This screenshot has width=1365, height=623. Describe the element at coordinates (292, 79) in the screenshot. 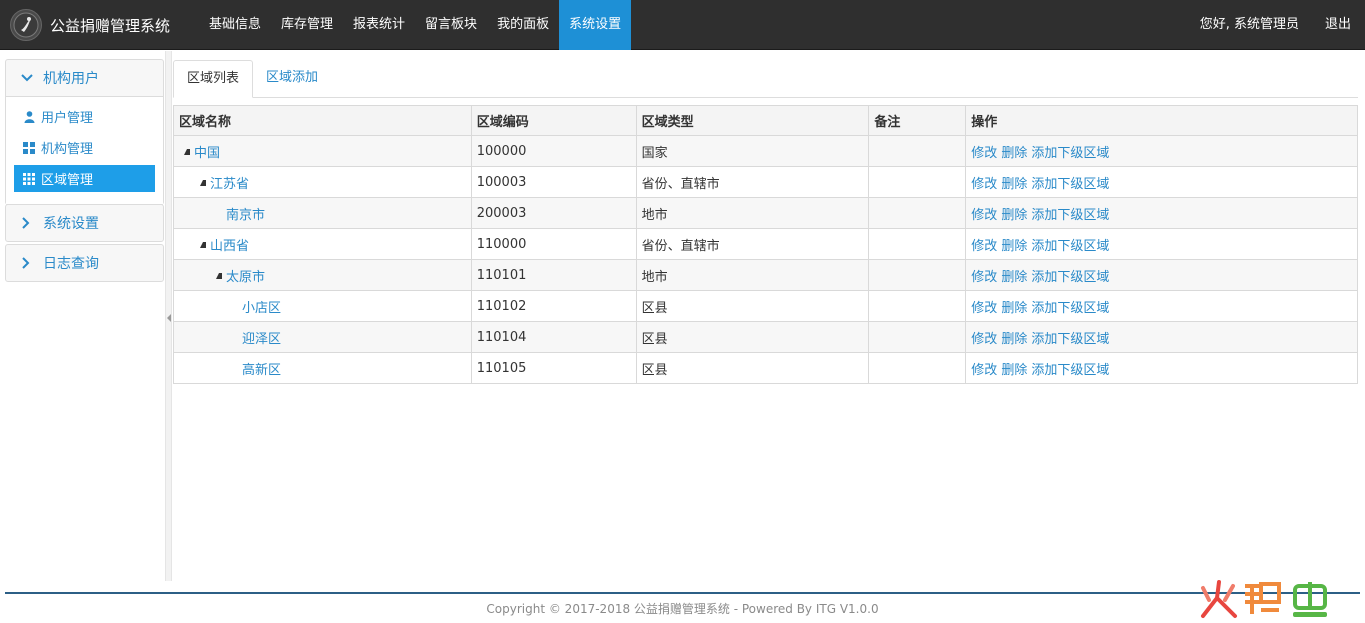

I see `tab-region-add: 区域添加` at that location.